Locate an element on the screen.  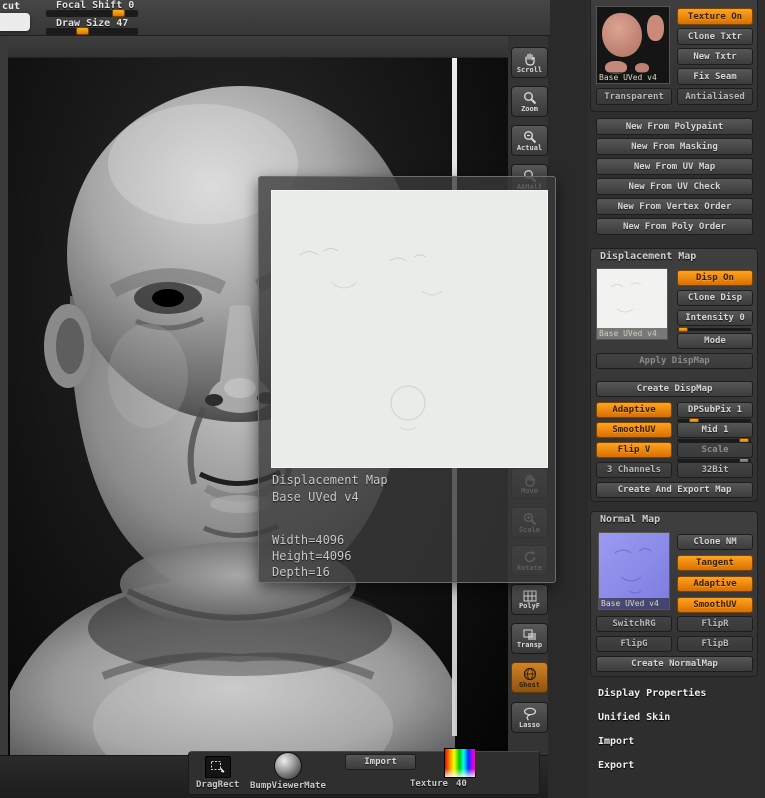
transp-tool-button: Transp is located at coordinates (529, 638).